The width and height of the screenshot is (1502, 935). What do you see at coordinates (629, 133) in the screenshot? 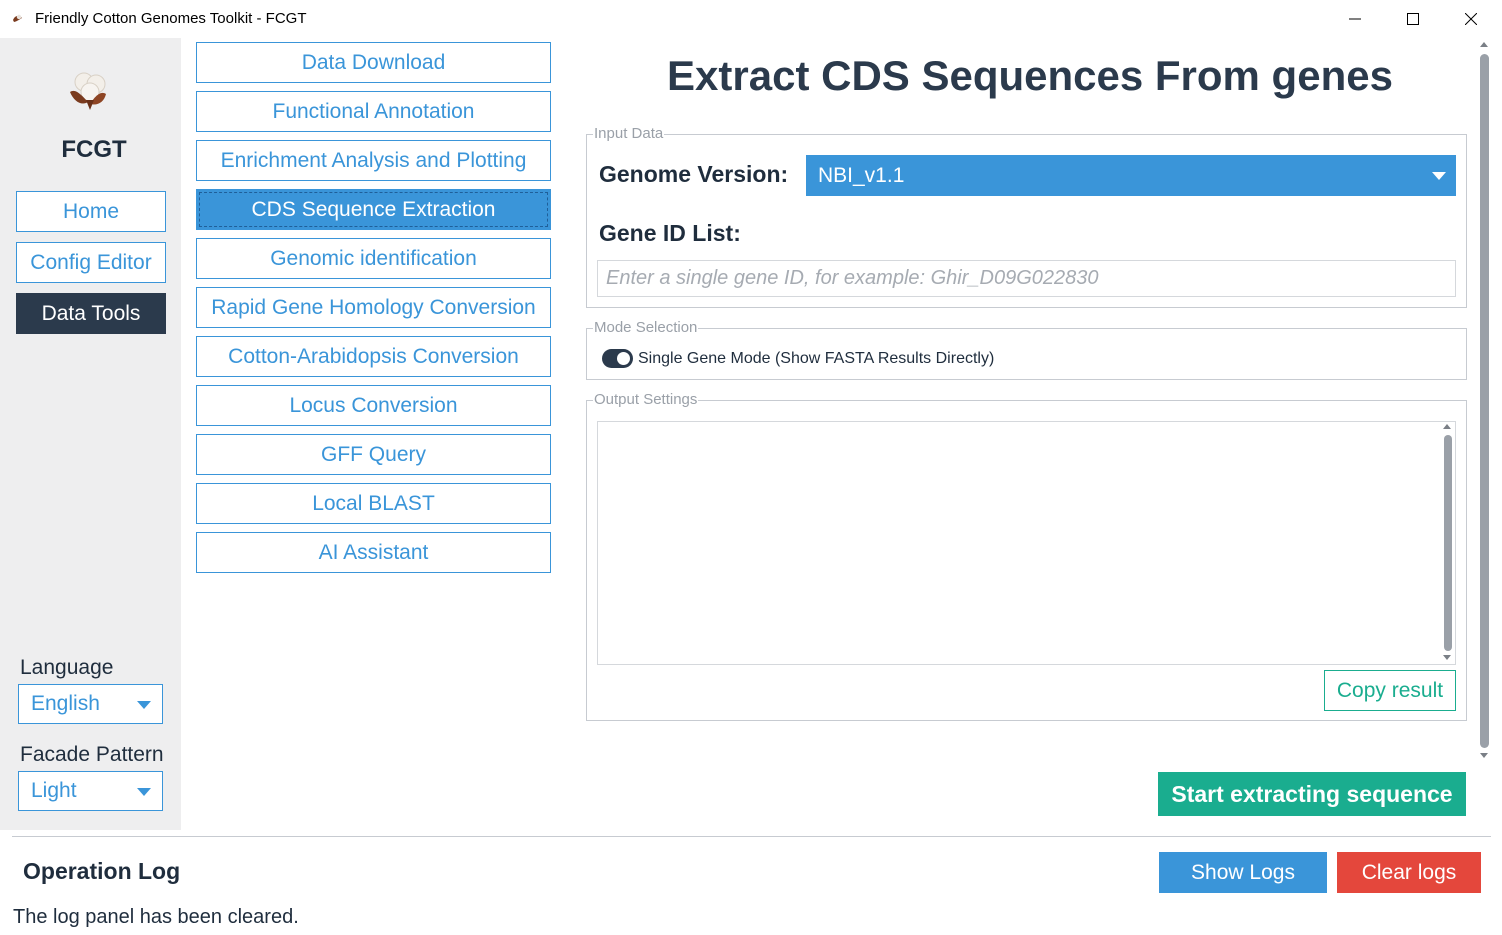
I see `input-data-group-title: Input Data` at bounding box center [629, 133].